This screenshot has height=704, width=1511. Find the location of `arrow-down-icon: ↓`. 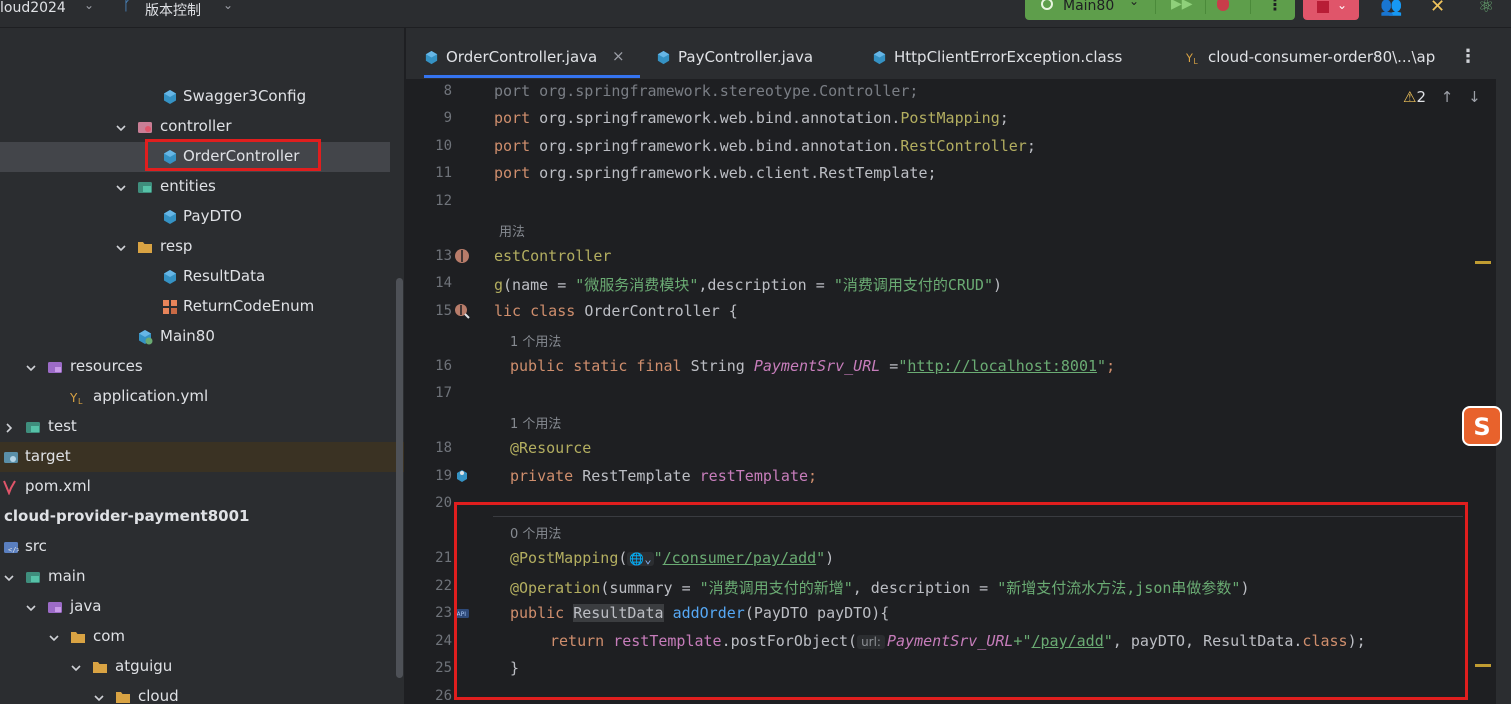

arrow-down-icon: ↓ is located at coordinates (1474, 97).